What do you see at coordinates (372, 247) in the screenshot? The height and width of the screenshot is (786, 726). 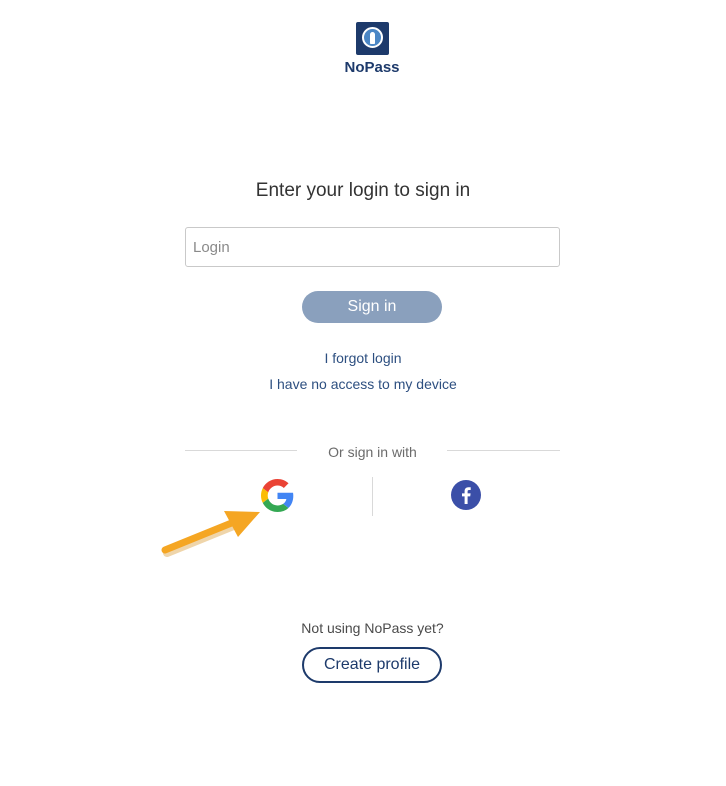 I see `login-input` at bounding box center [372, 247].